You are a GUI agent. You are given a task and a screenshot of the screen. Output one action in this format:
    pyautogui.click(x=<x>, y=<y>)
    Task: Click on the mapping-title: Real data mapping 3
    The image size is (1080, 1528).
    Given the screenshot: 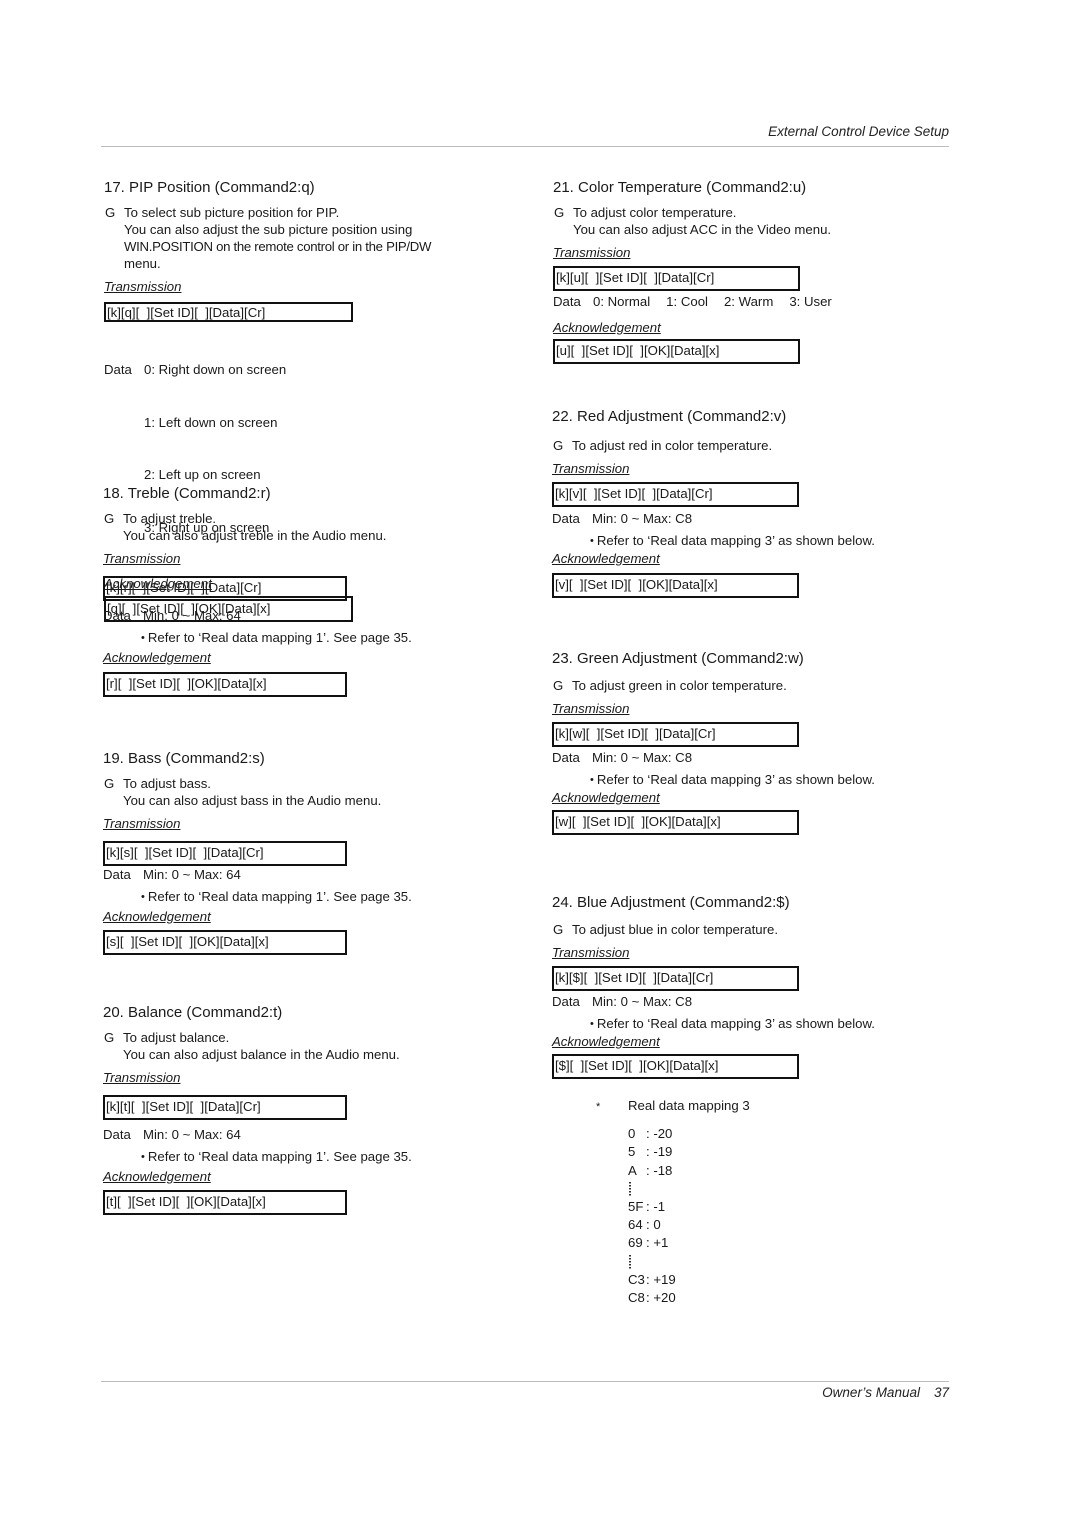 What is the action you would take?
    pyautogui.click(x=689, y=1105)
    